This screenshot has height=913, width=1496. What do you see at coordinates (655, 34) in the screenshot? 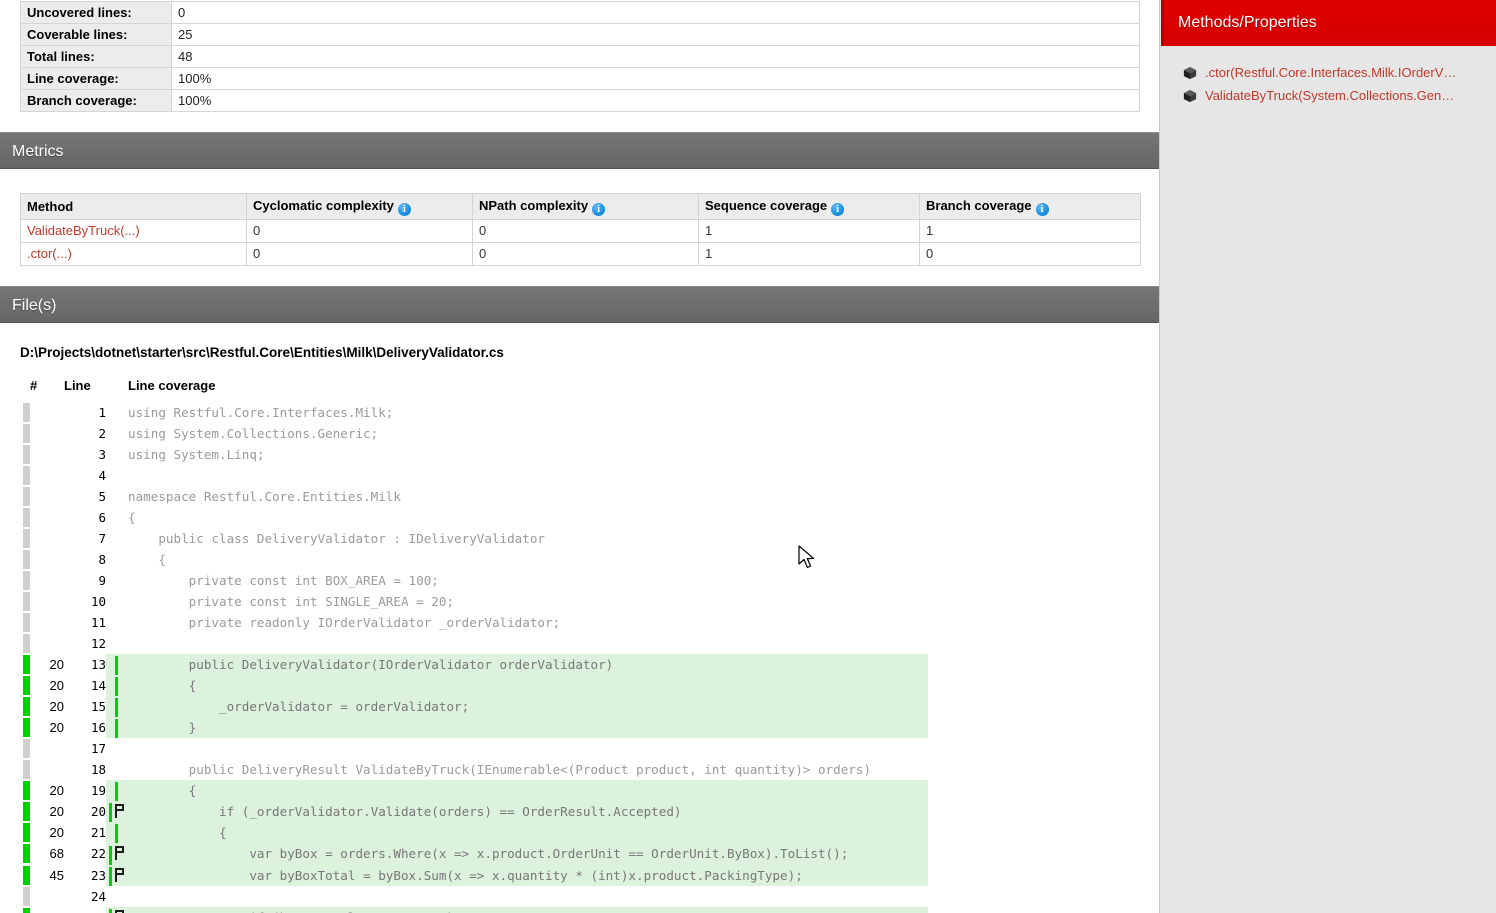
I see `summary-value: 25` at bounding box center [655, 34].